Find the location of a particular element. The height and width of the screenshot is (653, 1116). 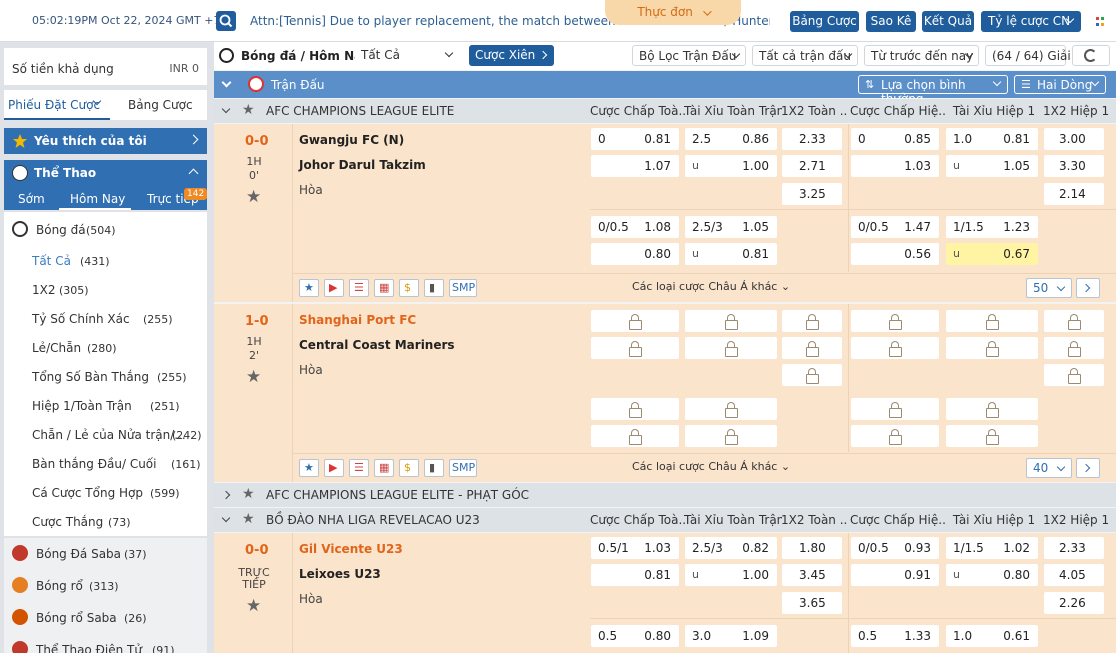

sidebar-sub-item: Cược Thắng (73) is located at coordinates (105, 521).